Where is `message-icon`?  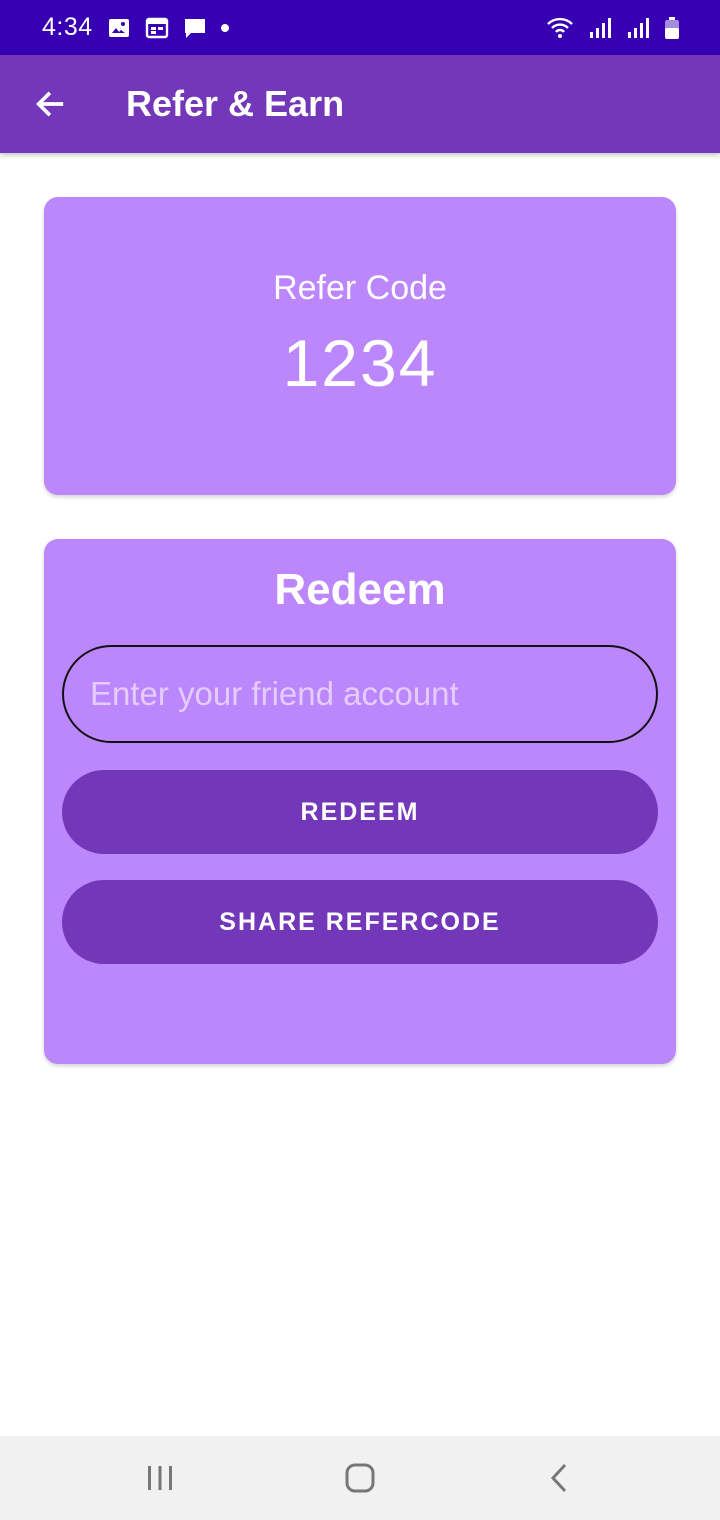
message-icon is located at coordinates (195, 28).